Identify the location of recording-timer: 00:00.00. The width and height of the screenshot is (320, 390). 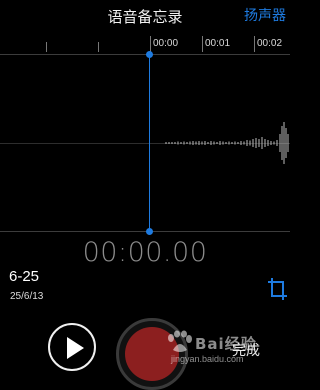
(145, 252).